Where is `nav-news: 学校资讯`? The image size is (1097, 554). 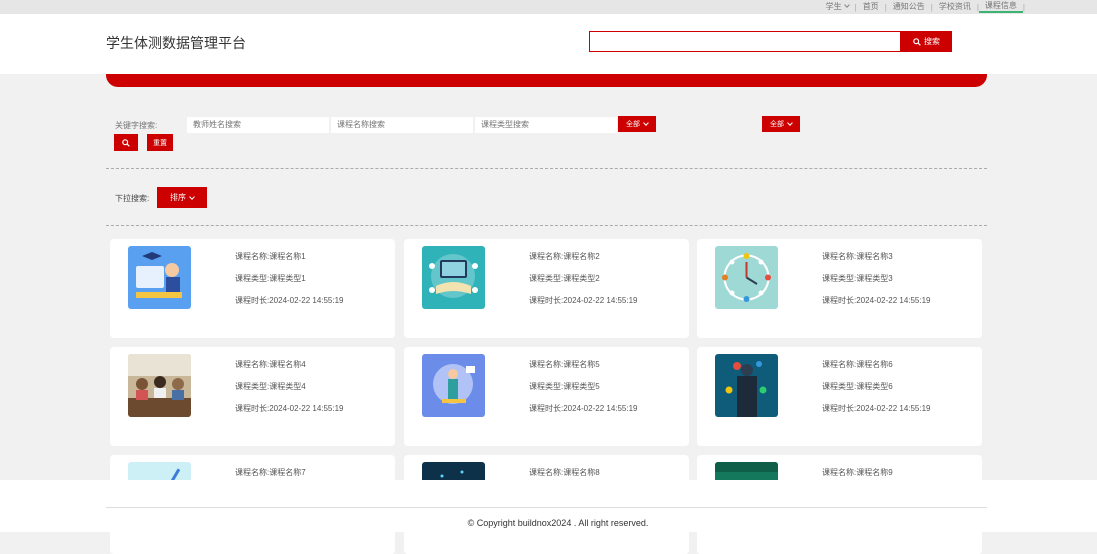 nav-news: 学校资讯 is located at coordinates (955, 7).